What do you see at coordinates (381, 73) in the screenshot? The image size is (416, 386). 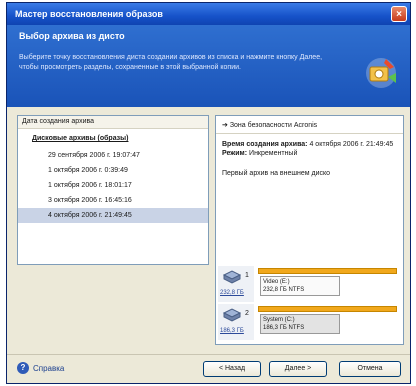 I see `restore-wizard-icon` at bounding box center [381, 73].